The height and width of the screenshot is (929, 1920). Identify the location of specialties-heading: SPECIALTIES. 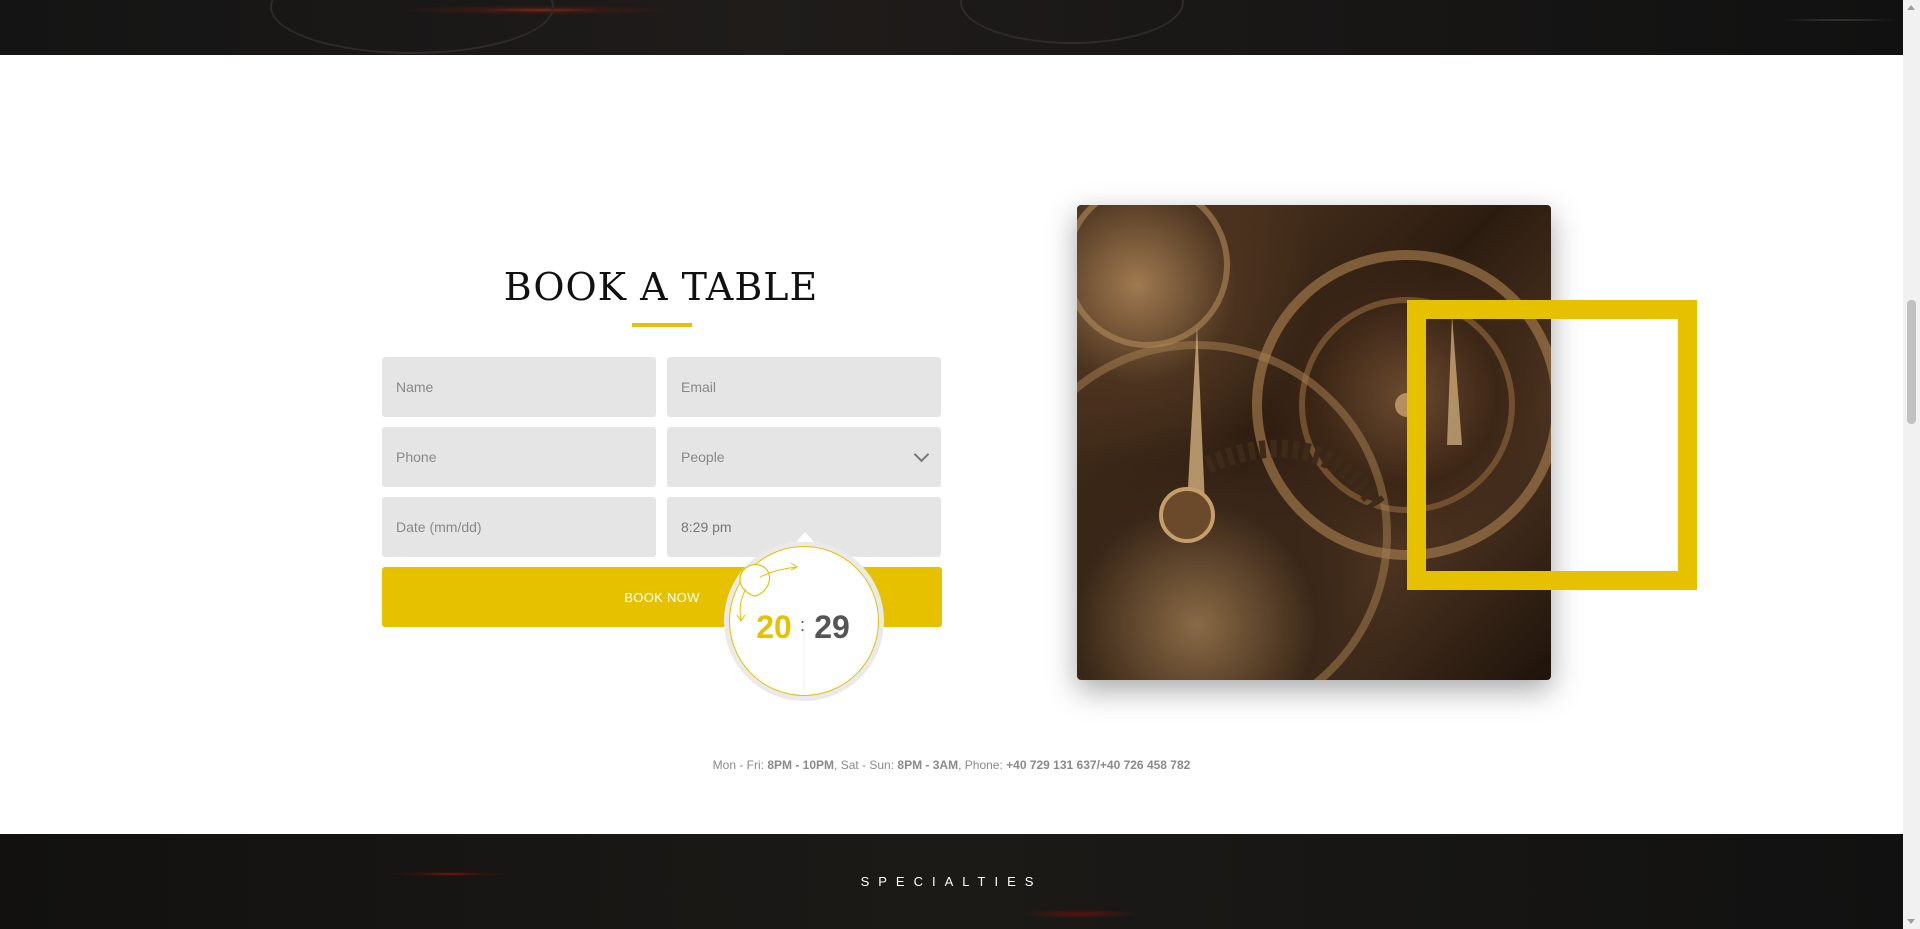
(951, 881).